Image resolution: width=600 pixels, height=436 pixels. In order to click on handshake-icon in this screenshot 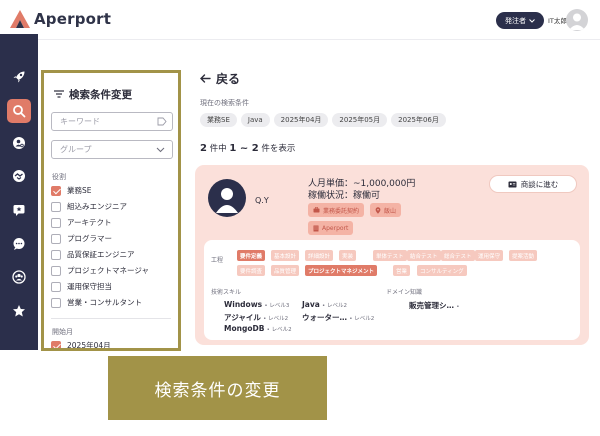, I will do `click(19, 176)`.